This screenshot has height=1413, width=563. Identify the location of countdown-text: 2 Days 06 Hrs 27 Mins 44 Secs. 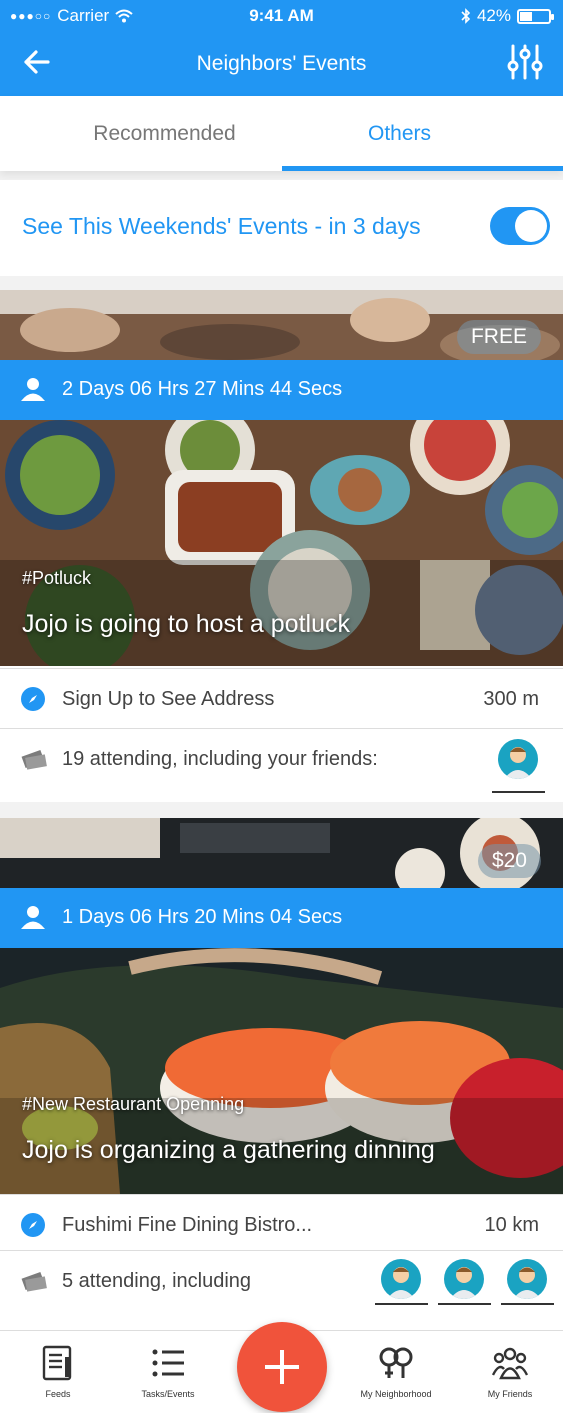
(202, 389).